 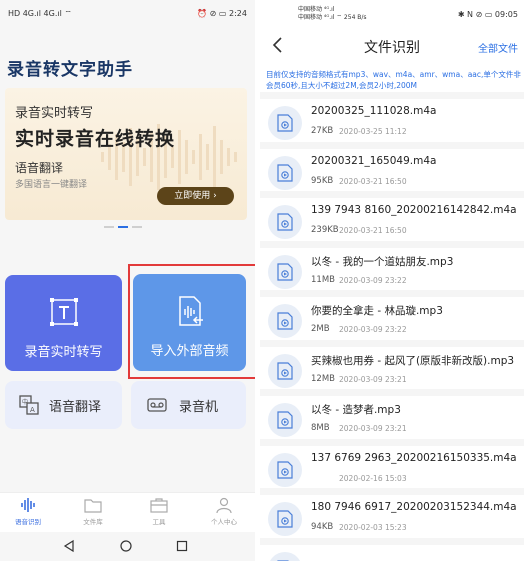 I want to click on svg-text: A, so click(x=32, y=410).